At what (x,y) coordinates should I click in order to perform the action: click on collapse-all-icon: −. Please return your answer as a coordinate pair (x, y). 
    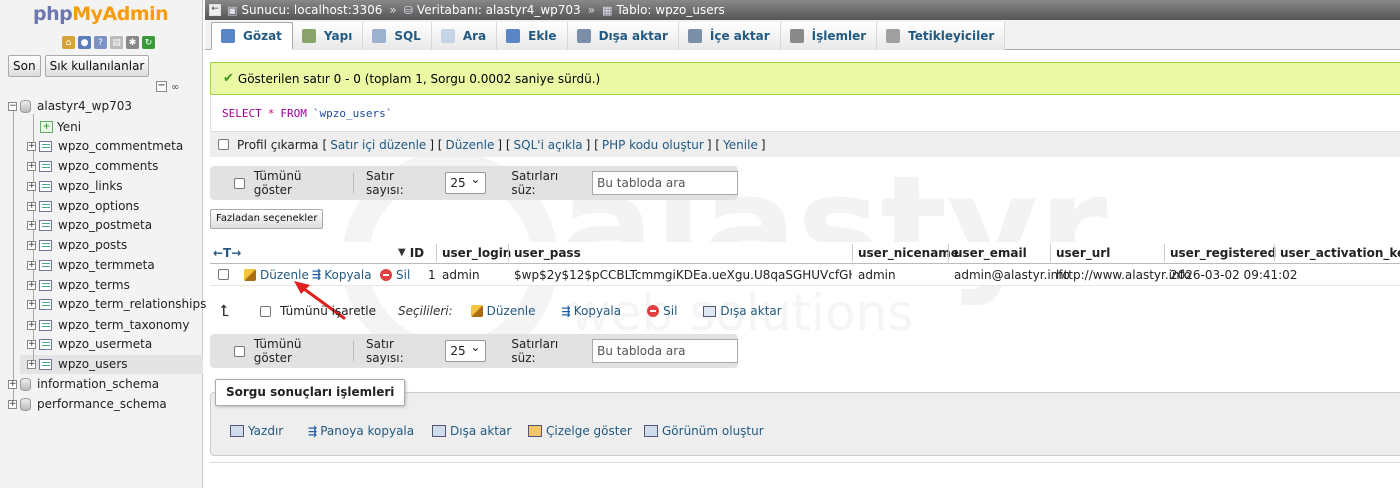
    Looking at the image, I should click on (161, 86).